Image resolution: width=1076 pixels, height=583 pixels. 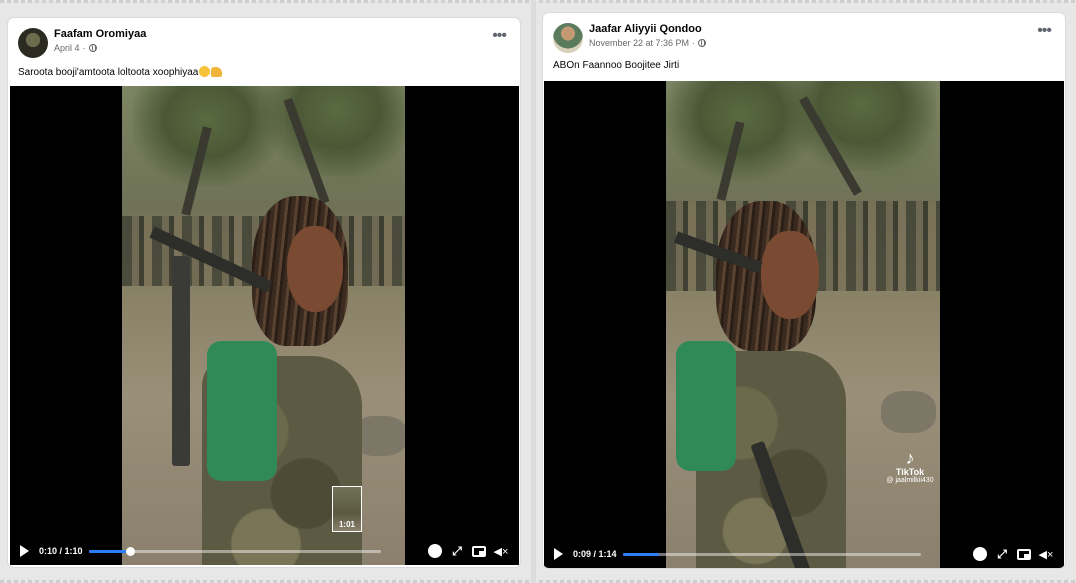 What do you see at coordinates (347, 509) in the screenshot?
I see `seek-preview-thumbnail: 1:01` at bounding box center [347, 509].